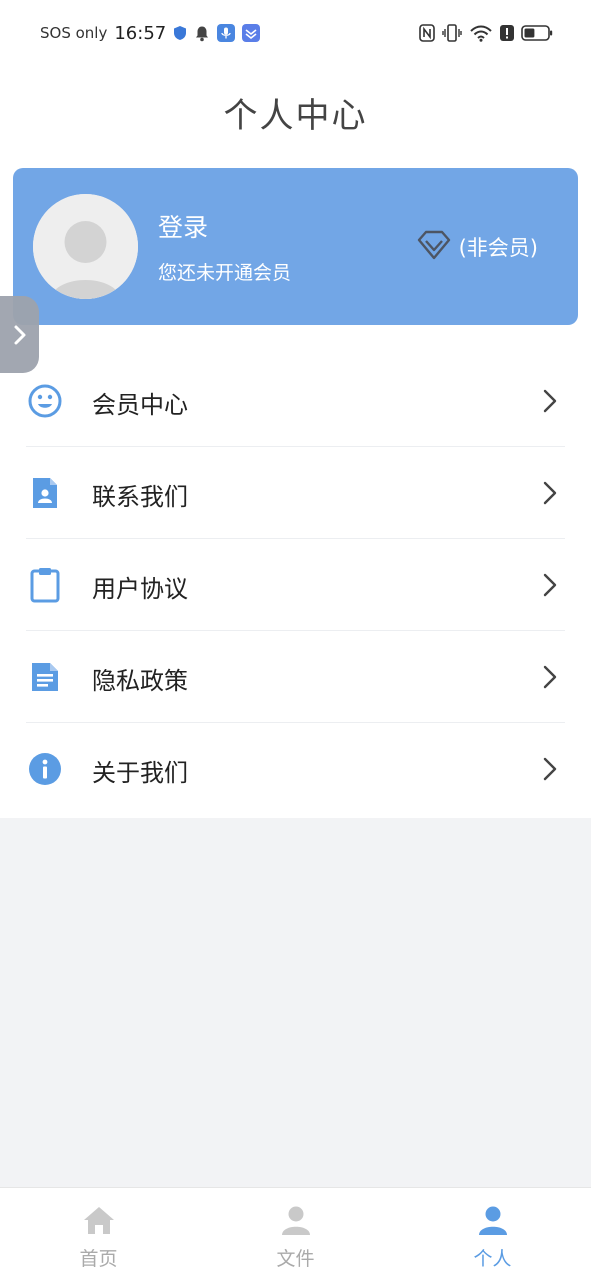 The image size is (591, 1280). What do you see at coordinates (492, 1259) in the screenshot?
I see `tab-label: 个人` at bounding box center [492, 1259].